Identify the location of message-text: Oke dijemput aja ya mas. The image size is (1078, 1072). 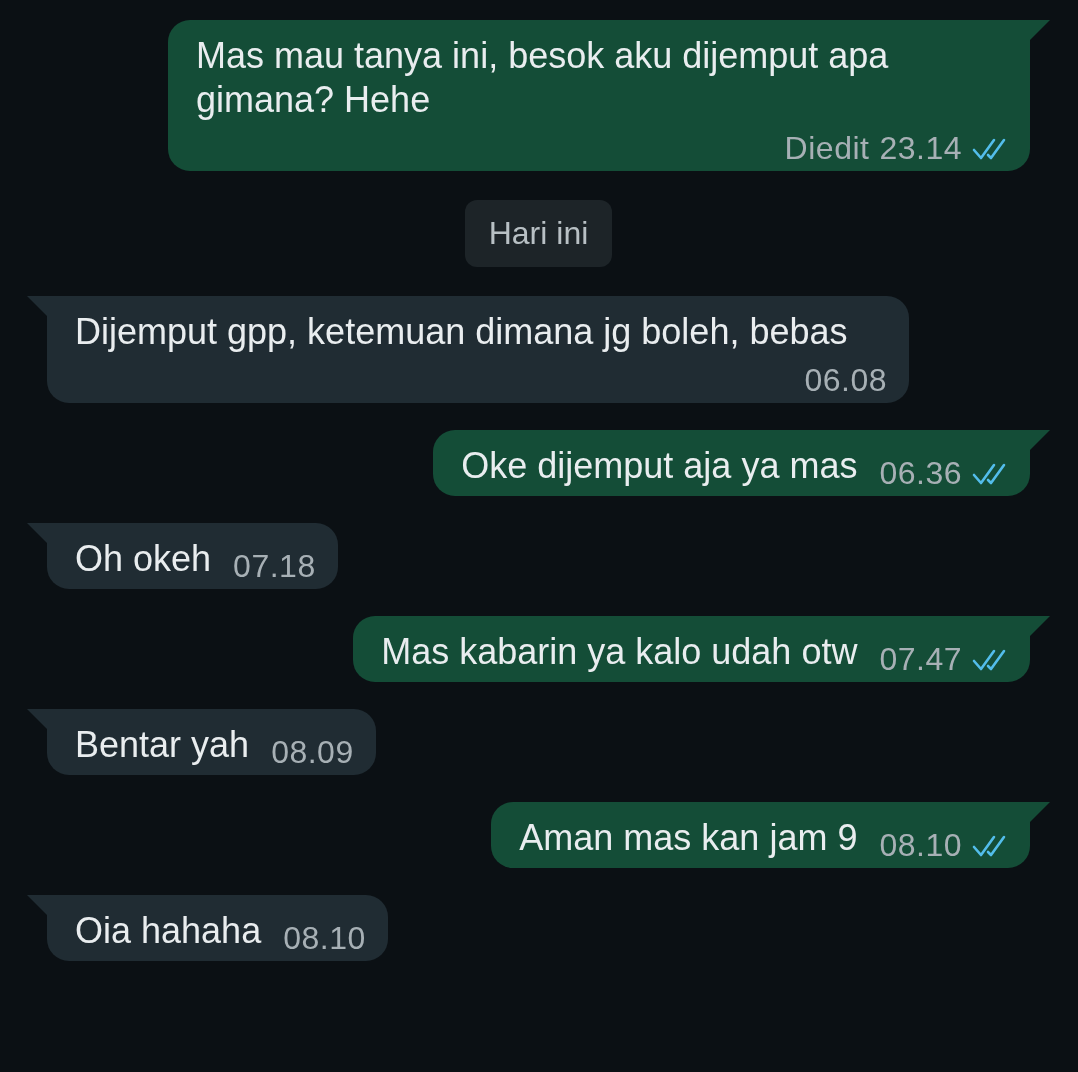
(659, 466).